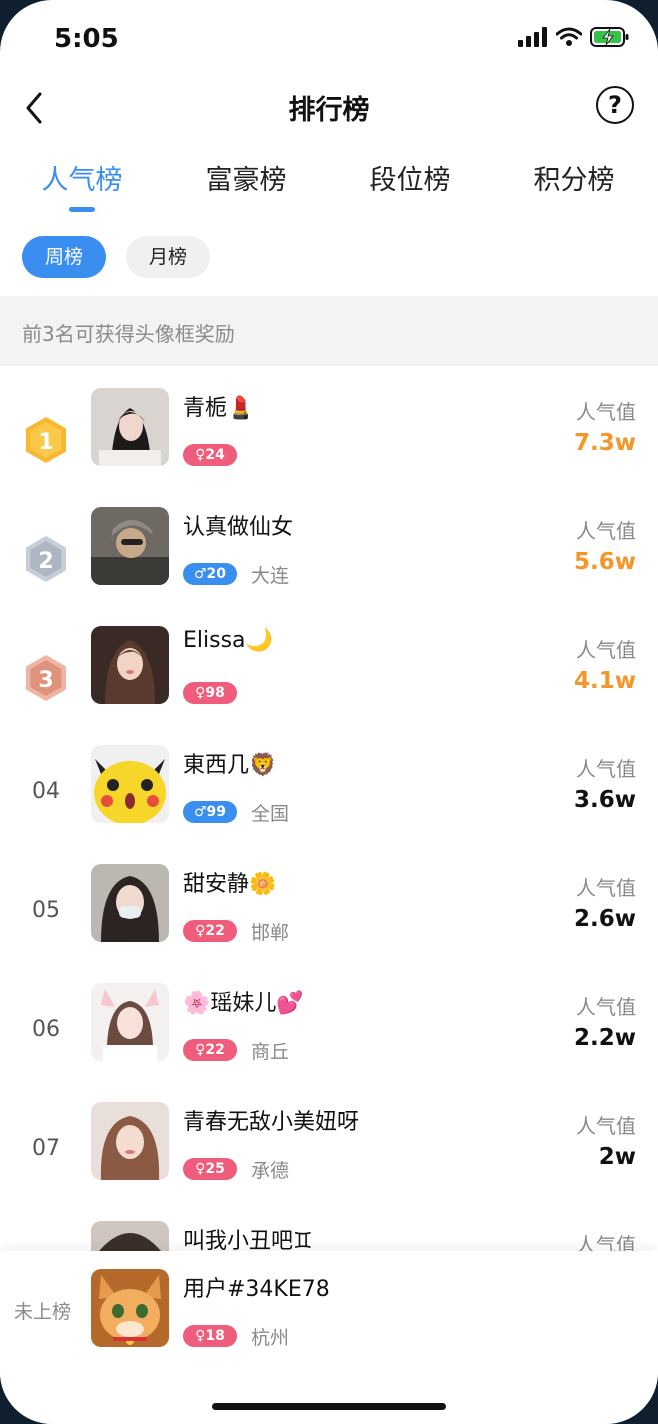 This screenshot has width=658, height=1424. I want to click on monthly-button: 月榜, so click(168, 257).